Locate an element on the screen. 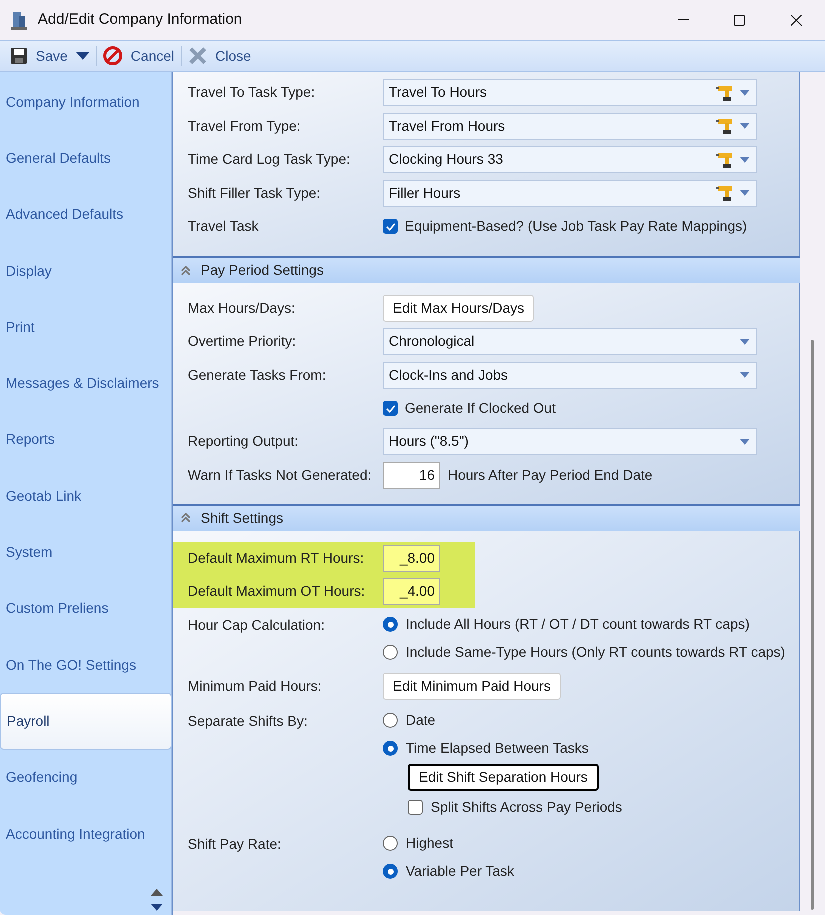 The image size is (825, 915). sidebar-item: Custom Preliens is located at coordinates (85, 608).